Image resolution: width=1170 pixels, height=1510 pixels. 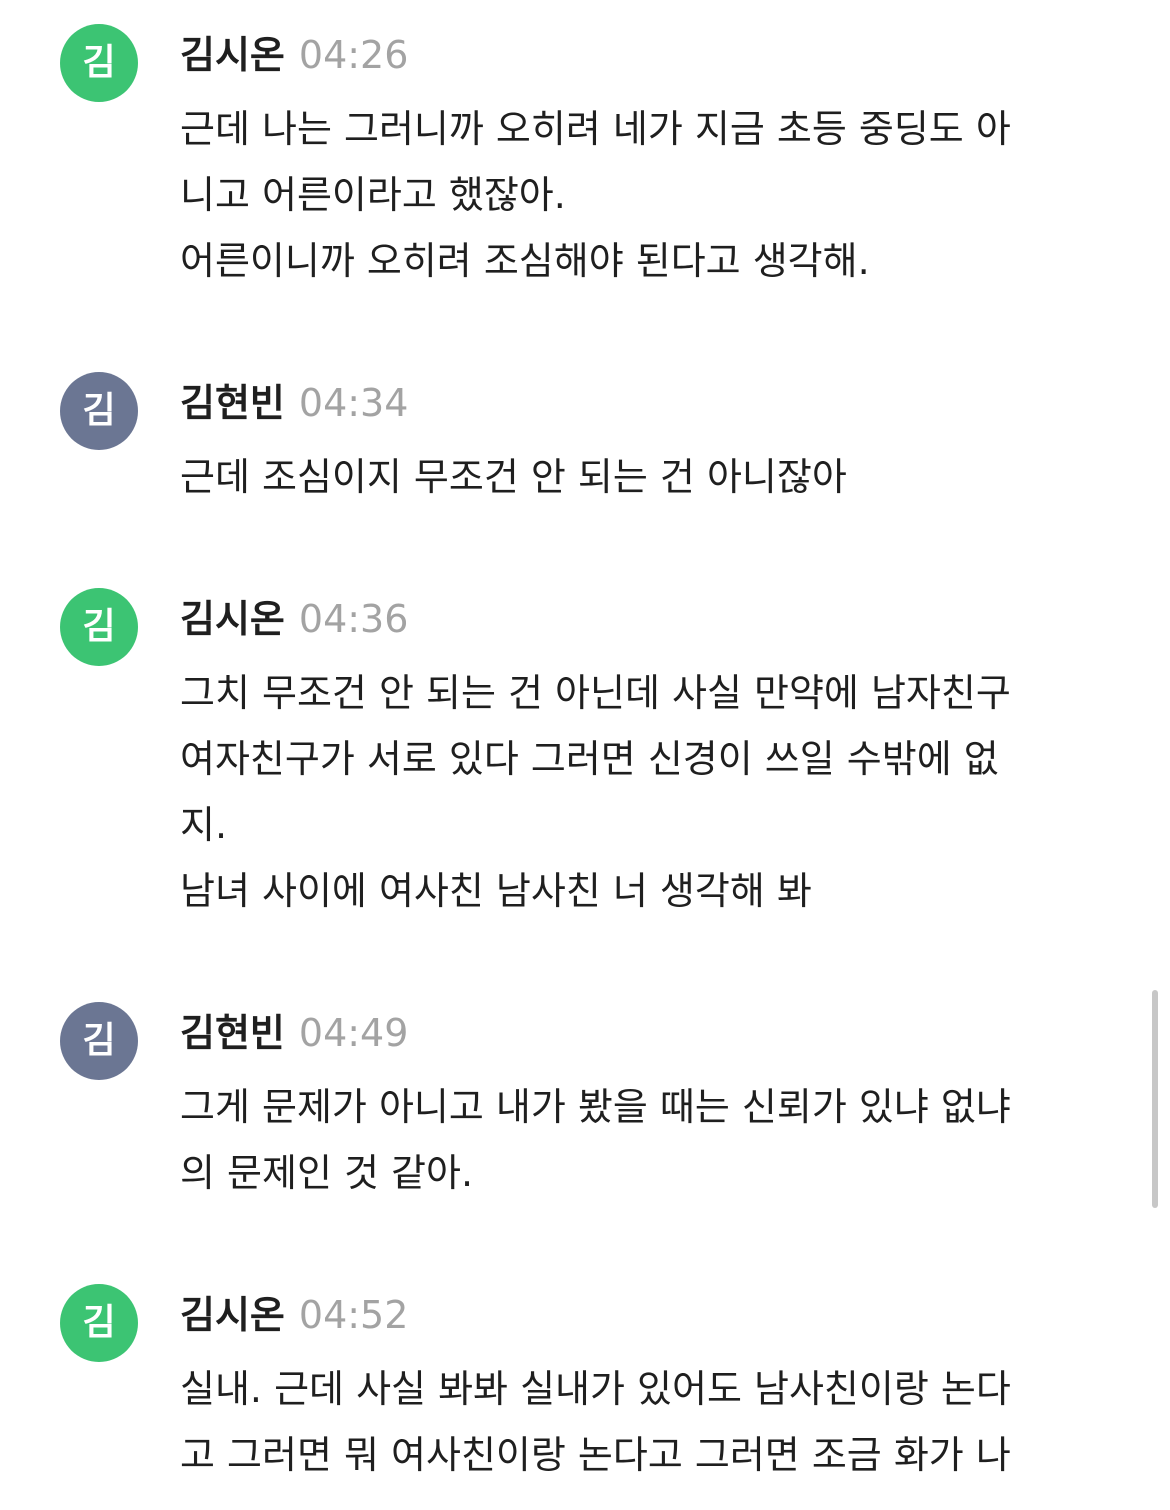 What do you see at coordinates (294, 1311) in the screenshot?
I see `message-header: 김시온 04:52` at bounding box center [294, 1311].